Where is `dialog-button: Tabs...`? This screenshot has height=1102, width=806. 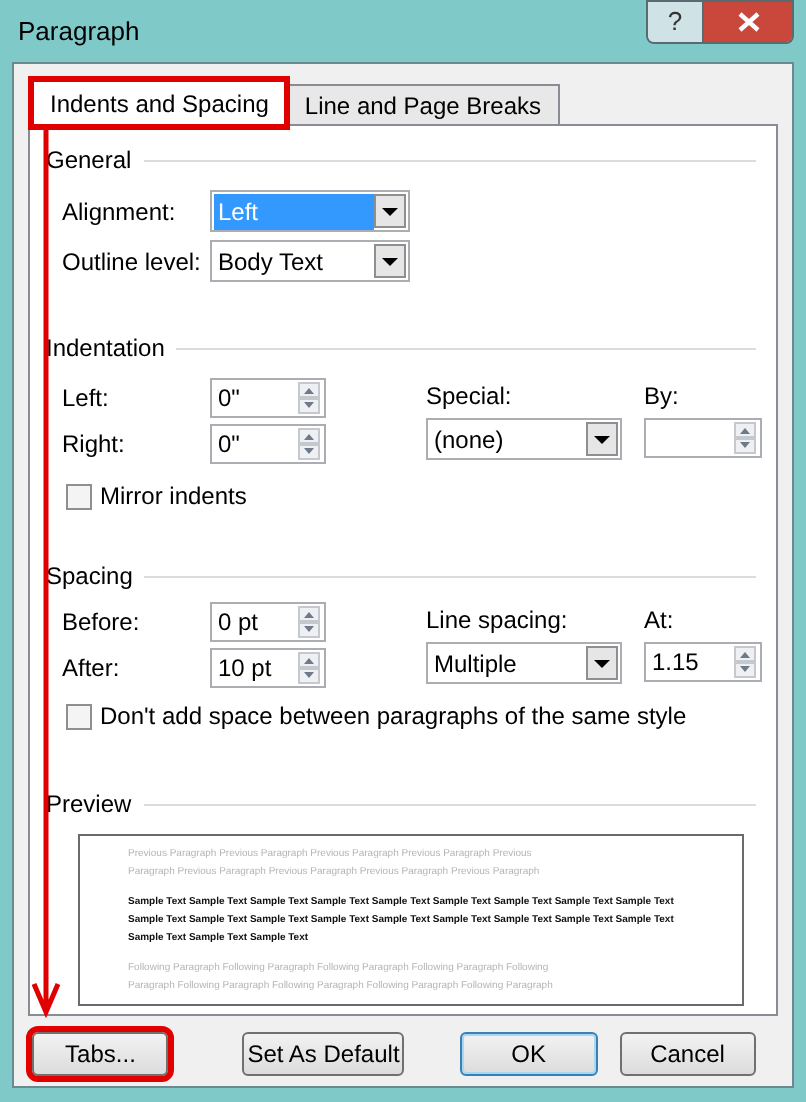
dialog-button: Tabs... is located at coordinates (100, 1054).